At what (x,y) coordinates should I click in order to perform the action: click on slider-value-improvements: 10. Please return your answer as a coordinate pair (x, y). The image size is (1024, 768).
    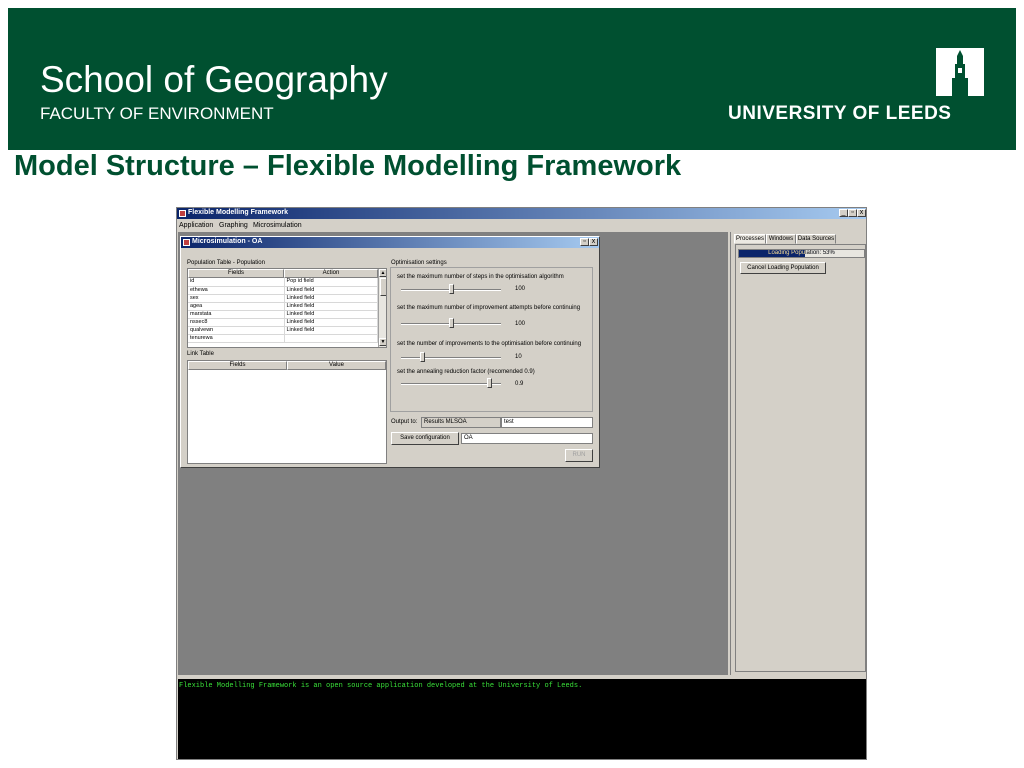
    Looking at the image, I should click on (518, 357).